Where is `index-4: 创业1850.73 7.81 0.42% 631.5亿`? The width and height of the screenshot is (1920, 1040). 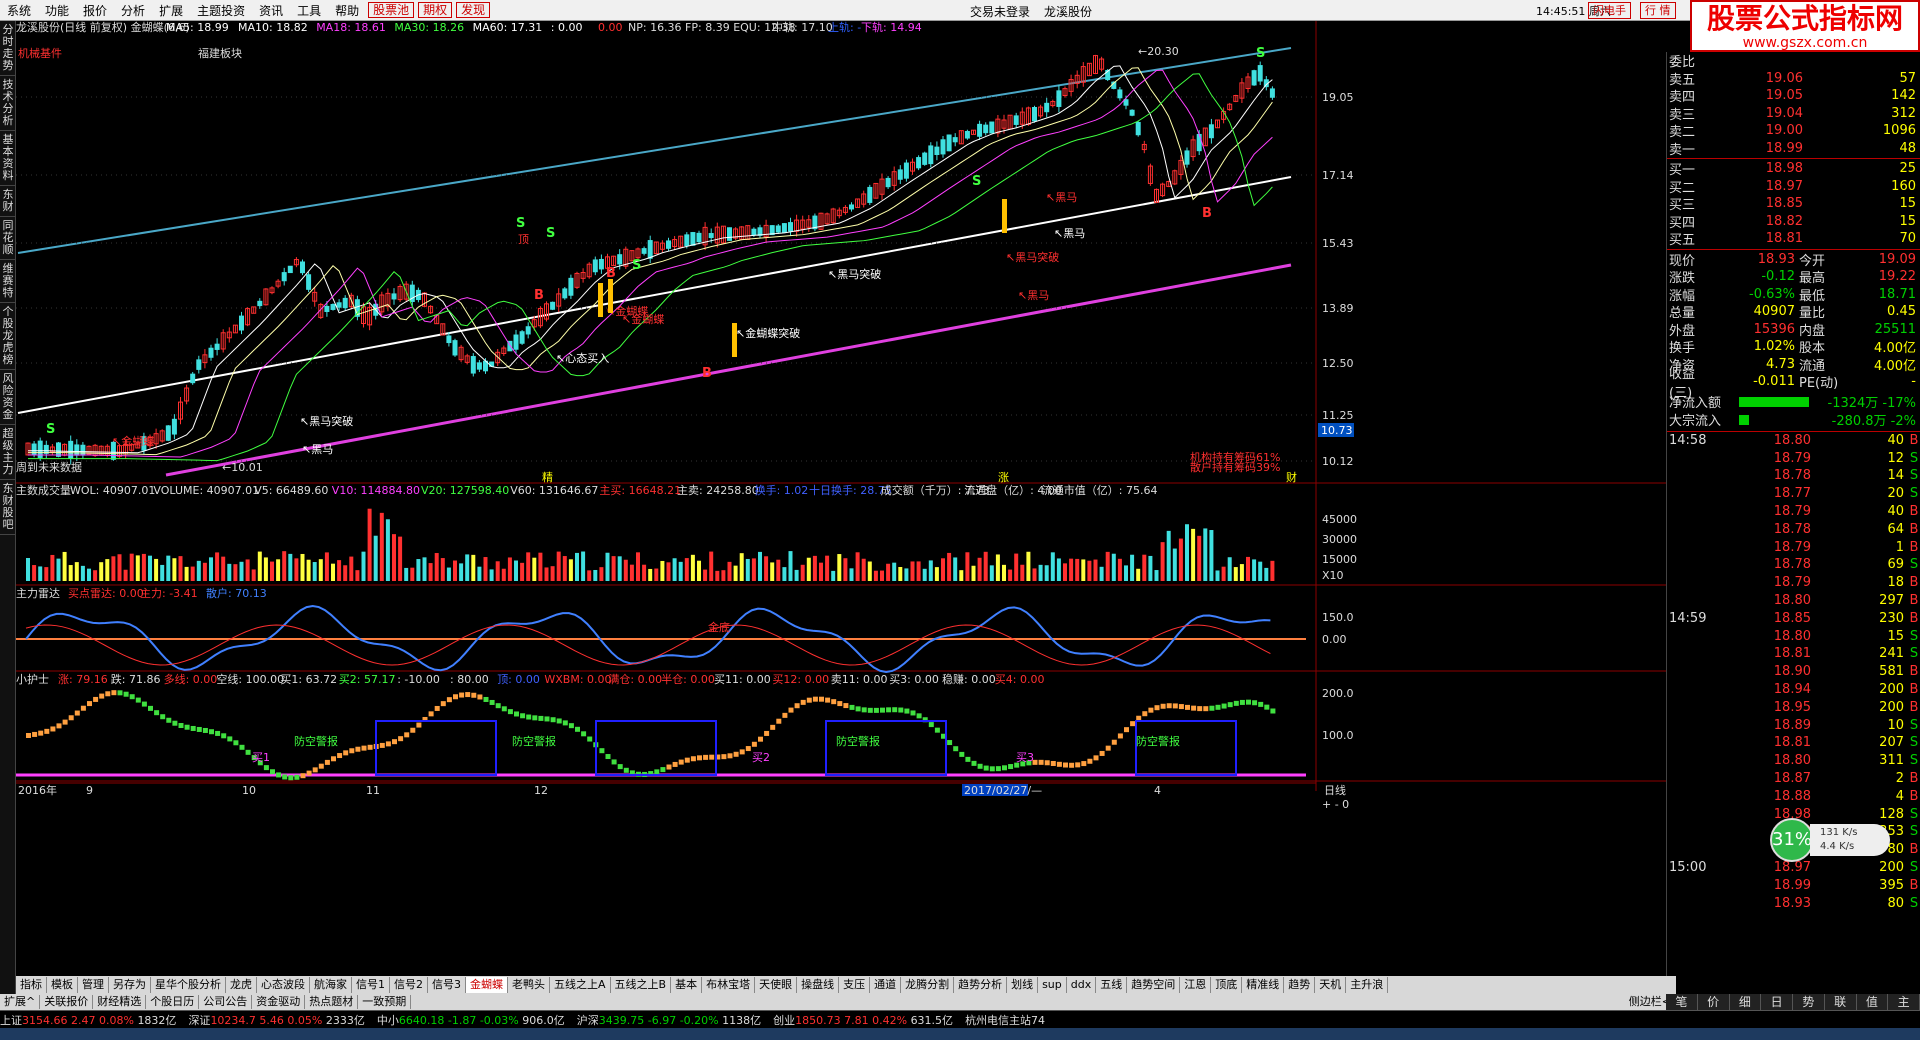
index-4: 创业1850.73 7.81 0.42% 631.5亿 is located at coordinates (863, 1020).